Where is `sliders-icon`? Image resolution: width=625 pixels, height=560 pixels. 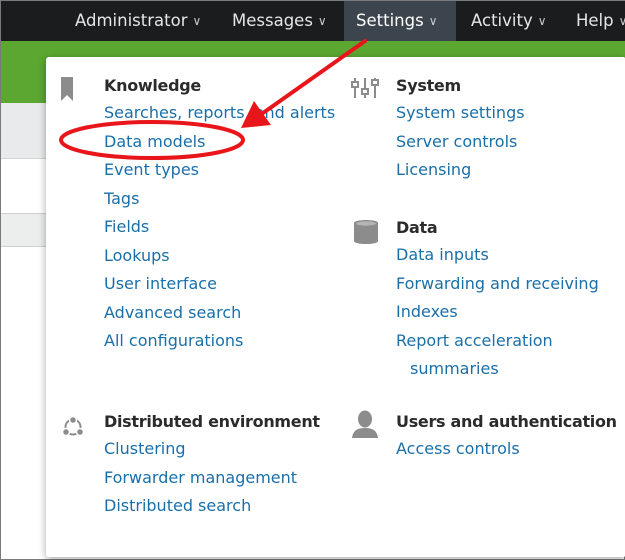 sliders-icon is located at coordinates (365, 88).